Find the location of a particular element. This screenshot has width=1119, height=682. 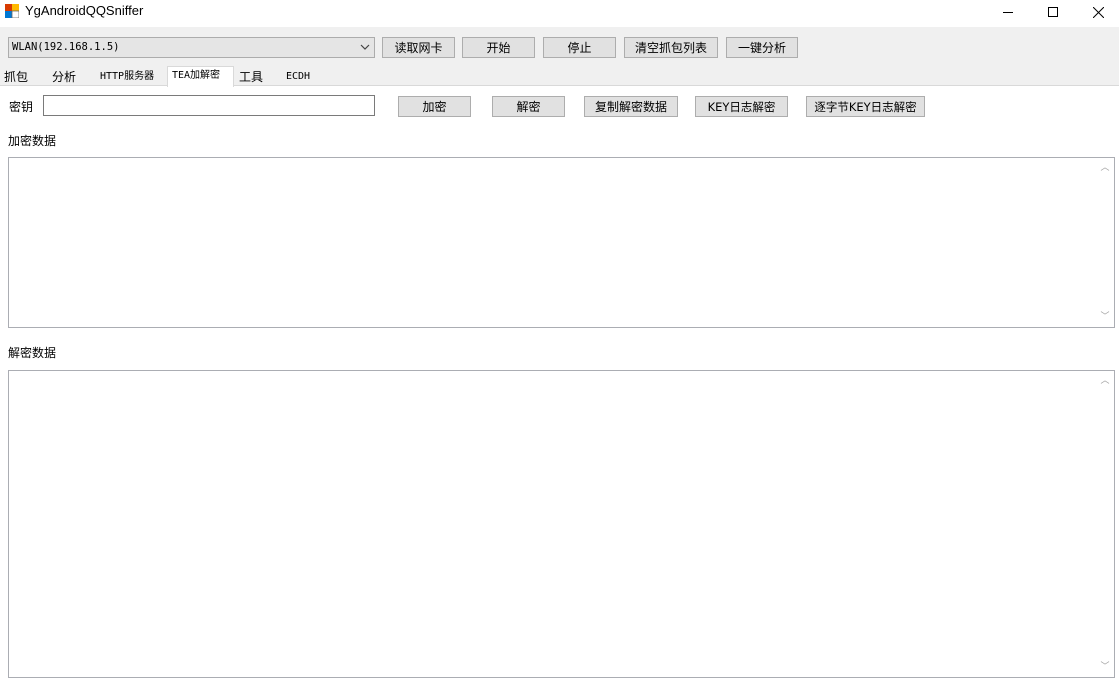

window-title: YgAndroidQQSniffer is located at coordinates (84, 10).